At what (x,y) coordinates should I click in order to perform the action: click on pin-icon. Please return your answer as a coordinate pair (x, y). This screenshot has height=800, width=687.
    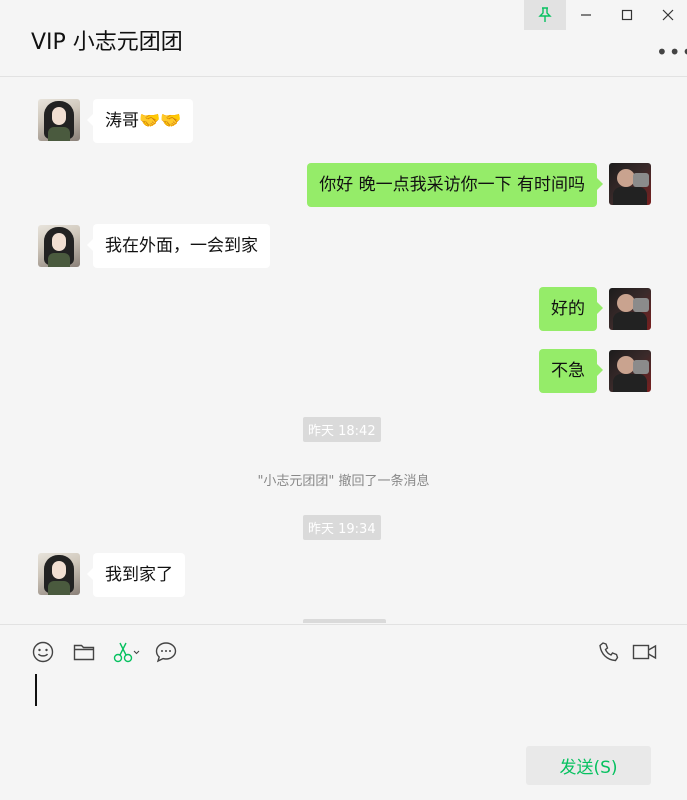
    Looking at the image, I should click on (545, 14).